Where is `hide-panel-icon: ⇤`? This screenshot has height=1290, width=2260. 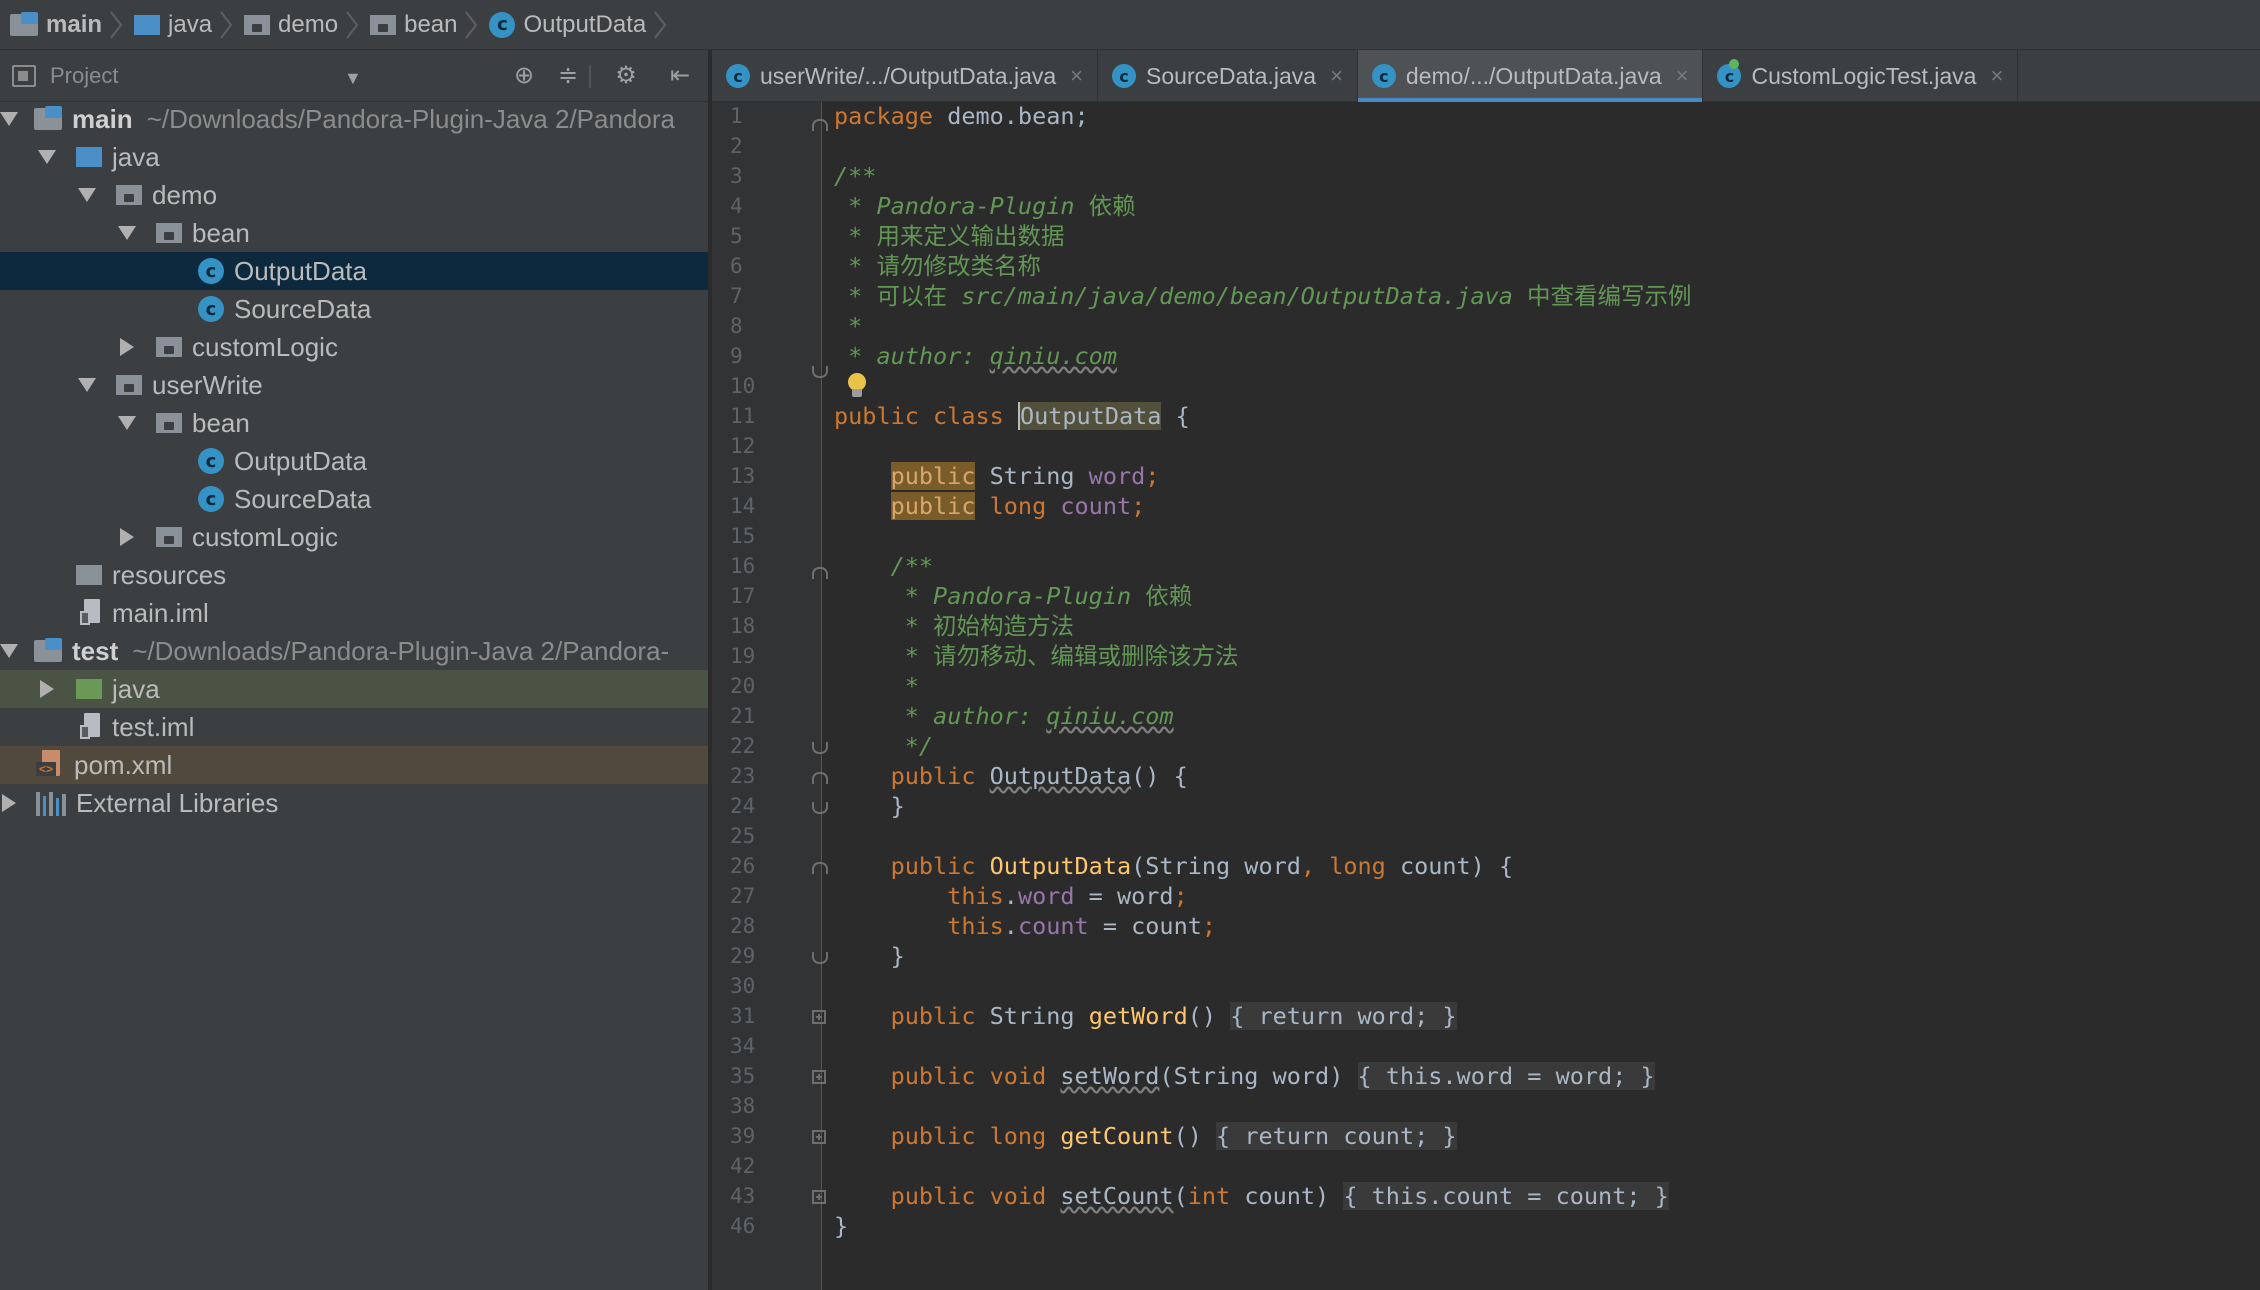 hide-panel-icon: ⇤ is located at coordinates (680, 76).